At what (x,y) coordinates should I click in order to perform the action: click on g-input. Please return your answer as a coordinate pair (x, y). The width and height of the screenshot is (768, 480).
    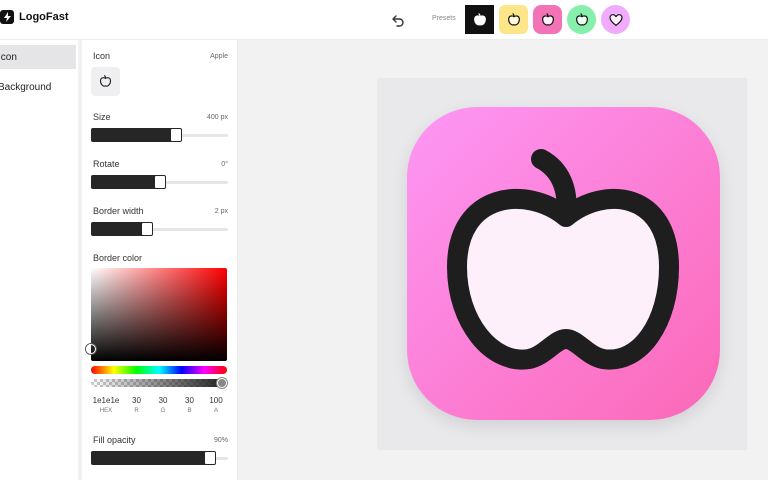
    Looking at the image, I should click on (163, 400).